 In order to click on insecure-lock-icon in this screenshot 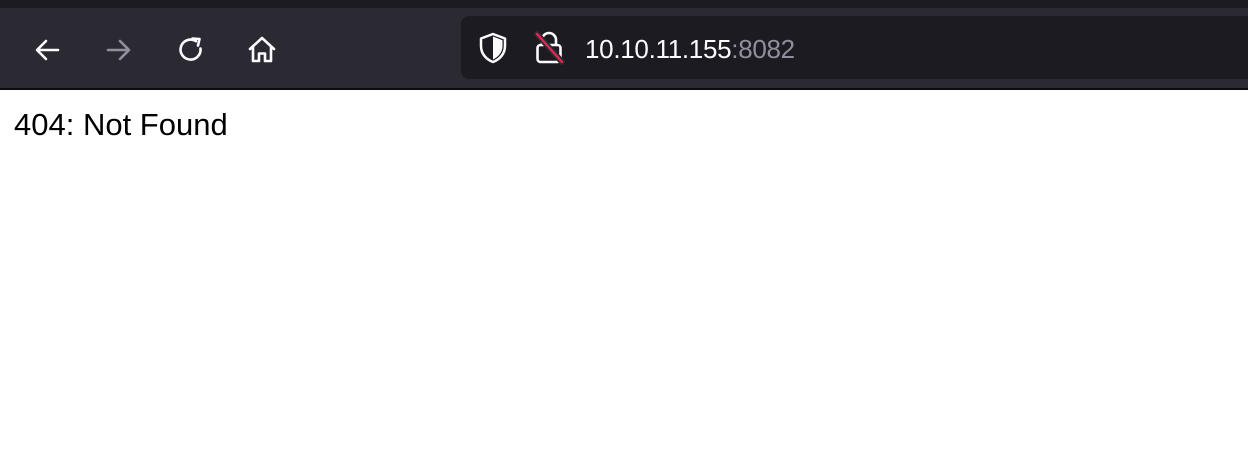, I will do `click(549, 48)`.